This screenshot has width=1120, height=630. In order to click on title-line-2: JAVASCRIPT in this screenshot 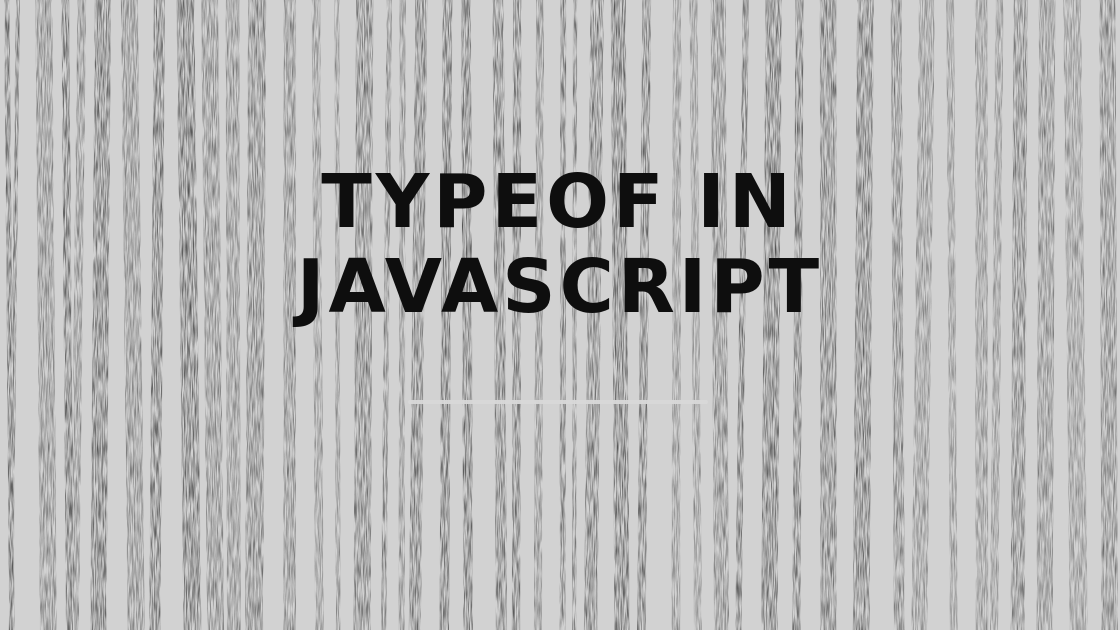, I will do `click(560, 286)`.